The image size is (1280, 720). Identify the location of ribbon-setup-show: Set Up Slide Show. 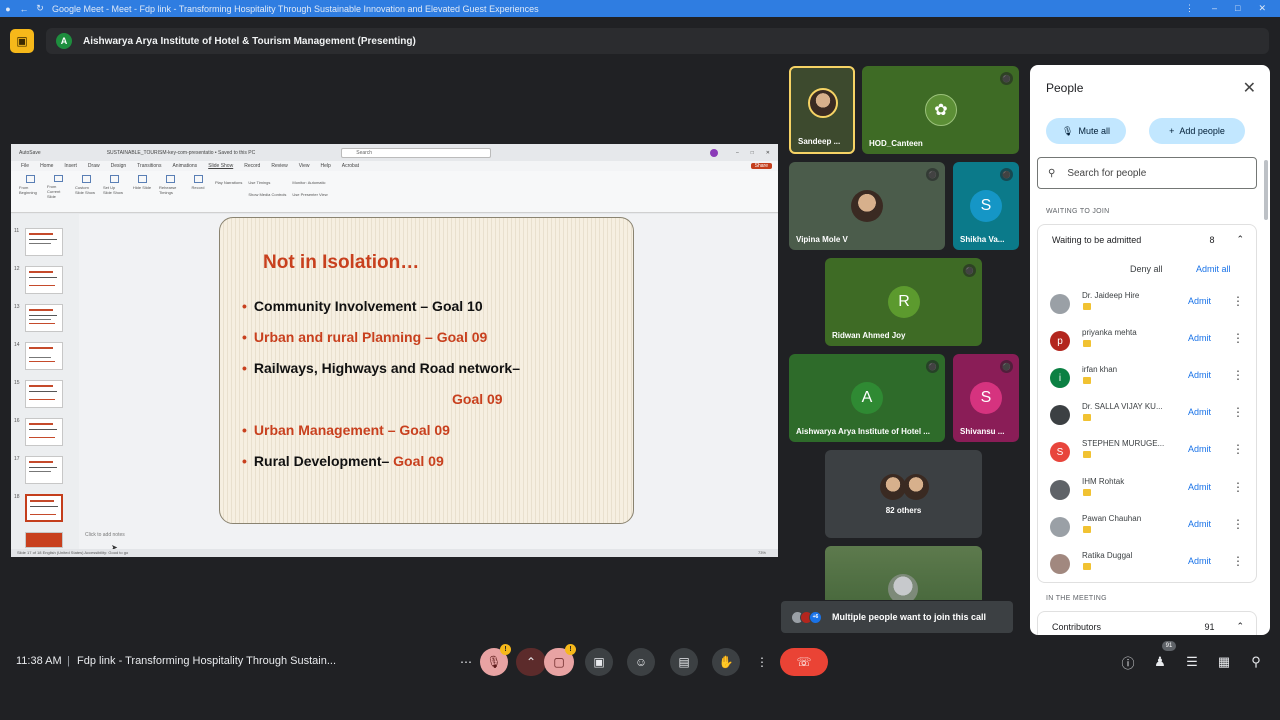
(114, 185).